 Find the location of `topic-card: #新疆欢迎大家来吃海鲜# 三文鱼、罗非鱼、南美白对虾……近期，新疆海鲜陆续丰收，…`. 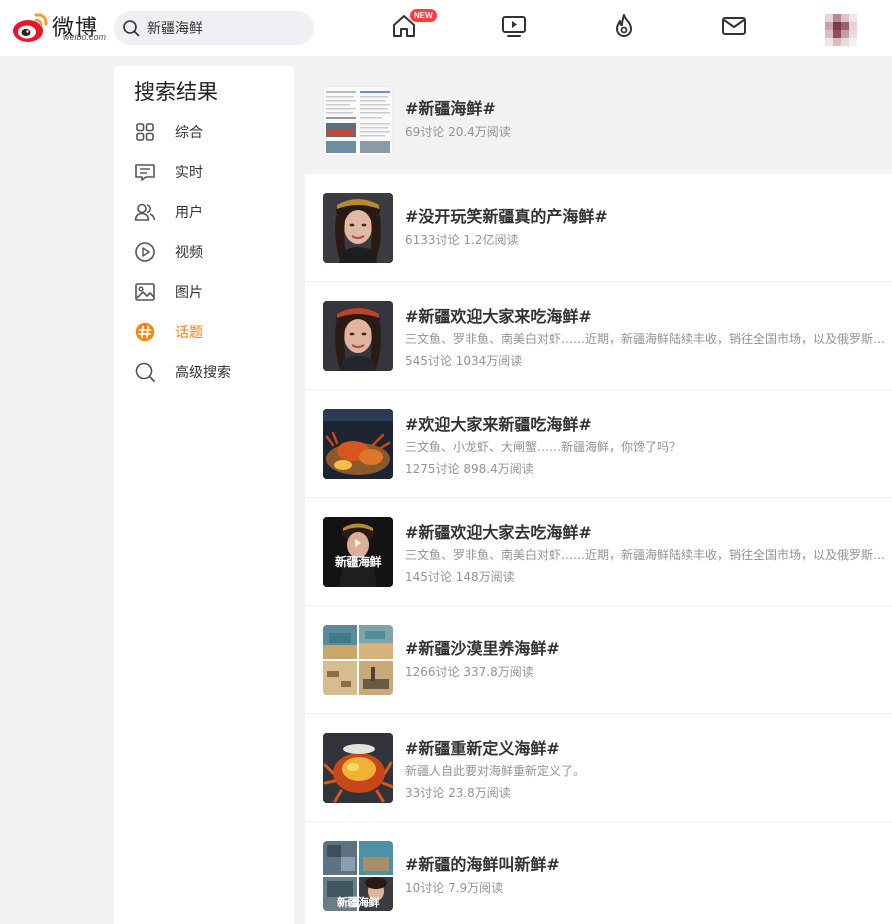

topic-card: #新疆欢迎大家来吃海鲜# 三文鱼、罗非鱼、南美白对虾……近期，新疆海鲜陆续丰收，… is located at coordinates (598, 335).